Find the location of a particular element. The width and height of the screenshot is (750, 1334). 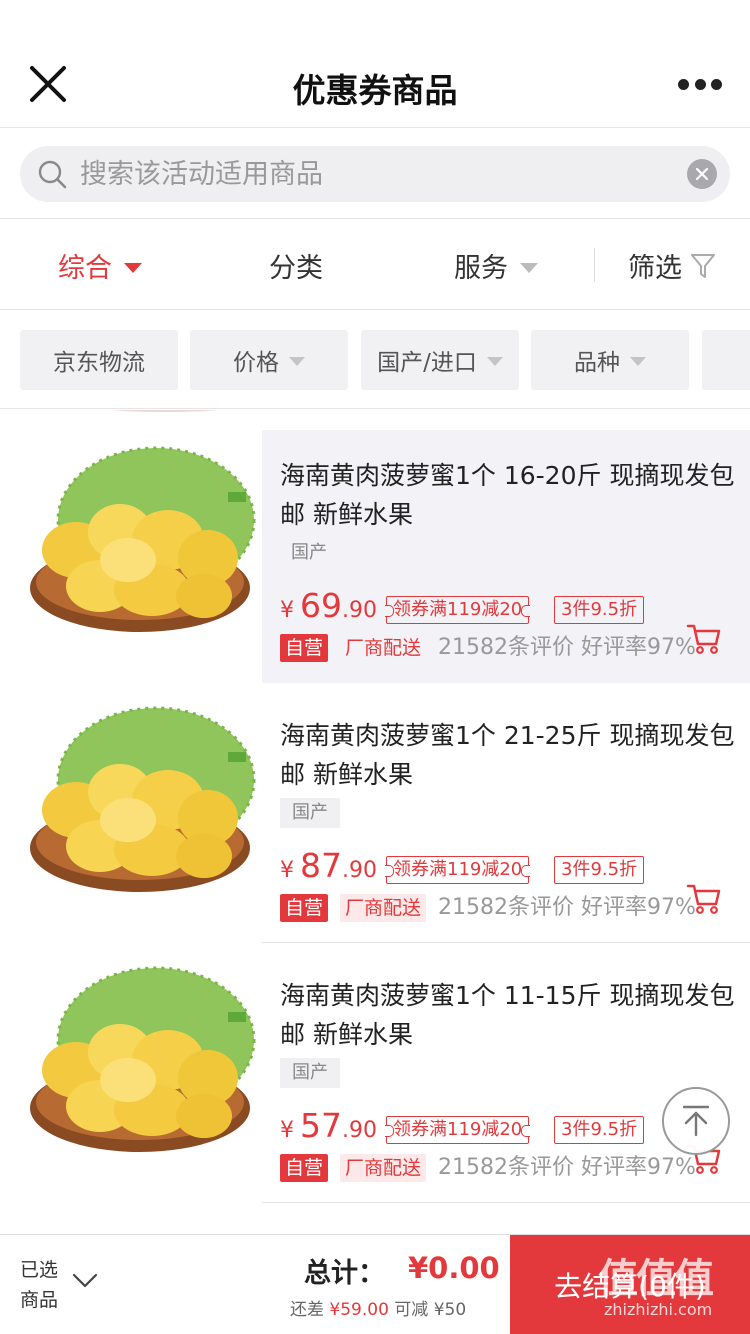

chip-origin: 国产/进口 is located at coordinates (440, 360).